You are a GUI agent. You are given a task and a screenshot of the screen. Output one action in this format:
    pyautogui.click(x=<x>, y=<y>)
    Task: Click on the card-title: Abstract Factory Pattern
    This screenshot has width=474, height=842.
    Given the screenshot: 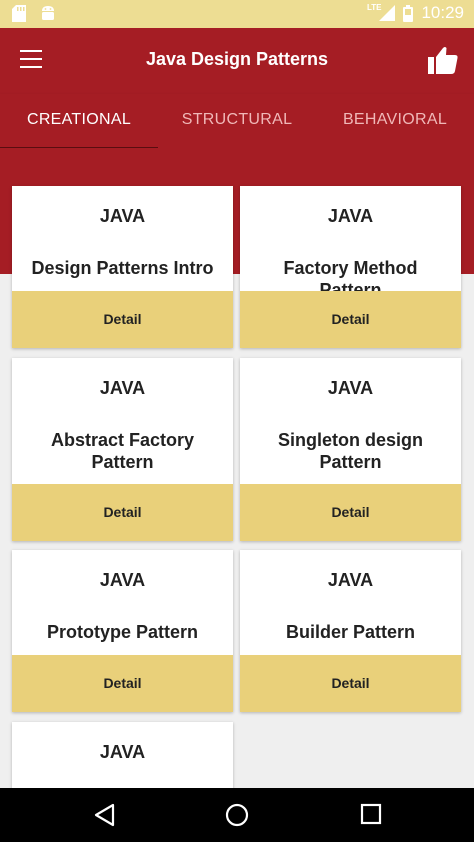 What is the action you would take?
    pyautogui.click(x=122, y=451)
    